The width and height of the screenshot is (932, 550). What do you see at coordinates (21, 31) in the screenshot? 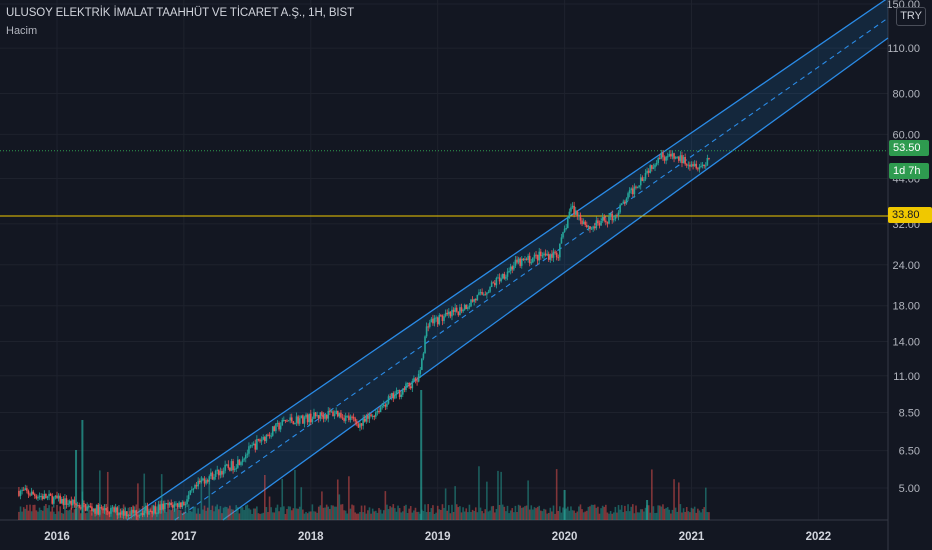
I see `volume-indicator-label: Hacim` at bounding box center [21, 31].